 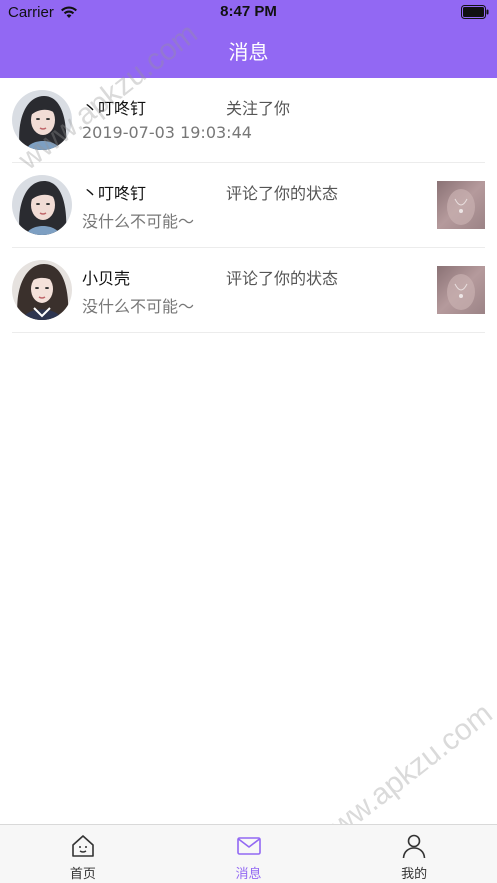 What do you see at coordinates (106, 278) in the screenshot?
I see `sender-name: 小贝壳` at bounding box center [106, 278].